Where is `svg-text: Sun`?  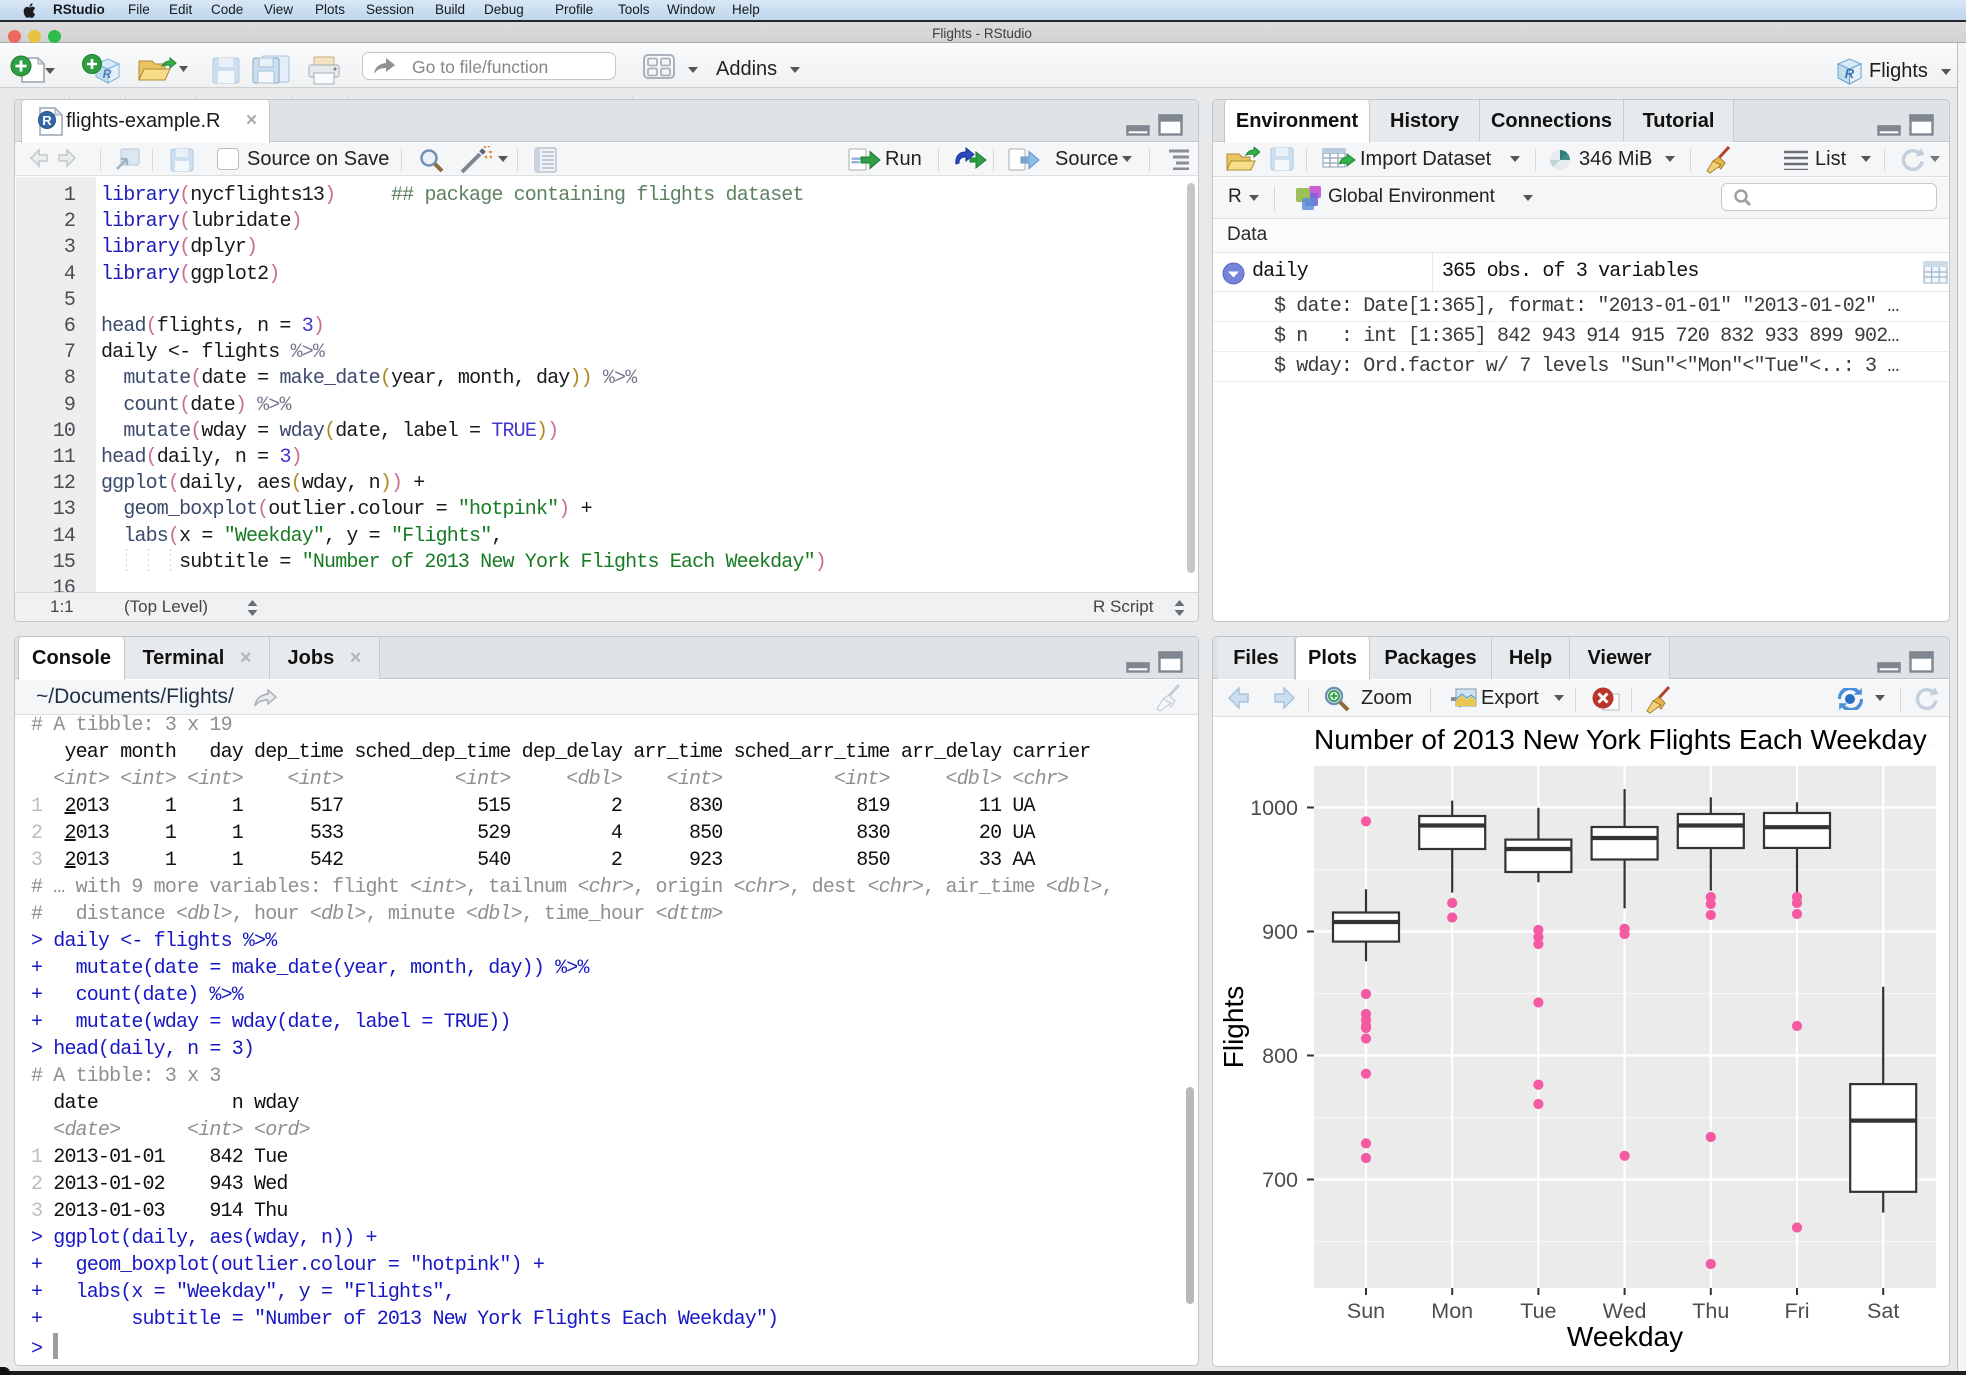 svg-text: Sun is located at coordinates (1366, 1311).